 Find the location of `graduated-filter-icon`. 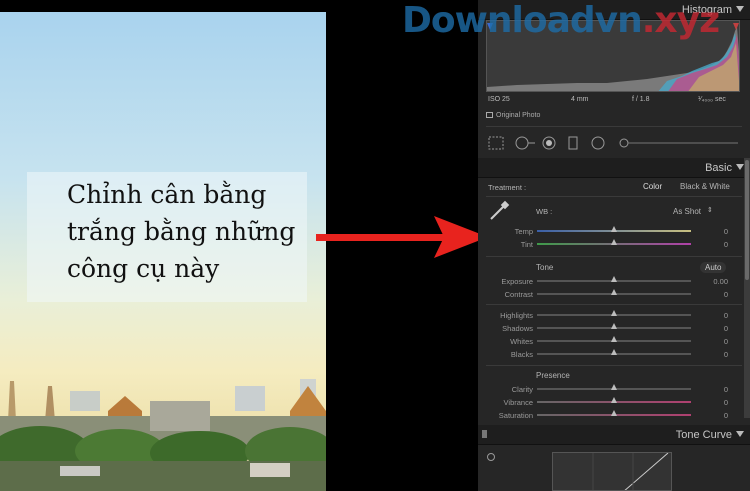

graduated-filter-icon is located at coordinates (573, 143).